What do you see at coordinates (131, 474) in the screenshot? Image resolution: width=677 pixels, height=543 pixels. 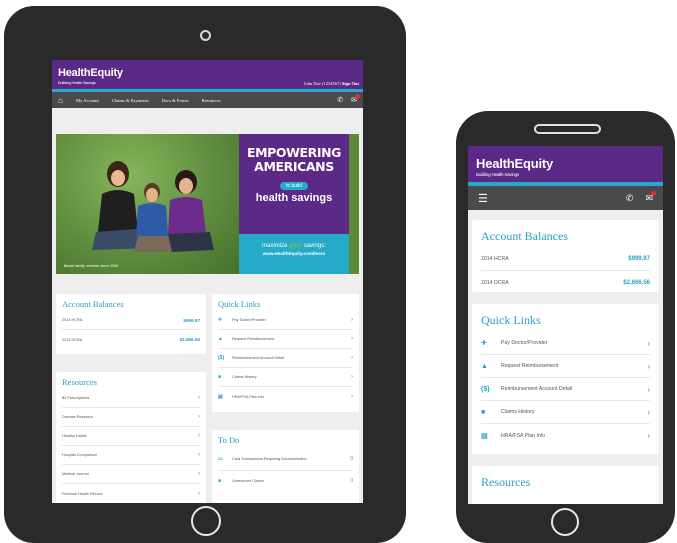 I see `resource-item: Medical Journal ›` at bounding box center [131, 474].